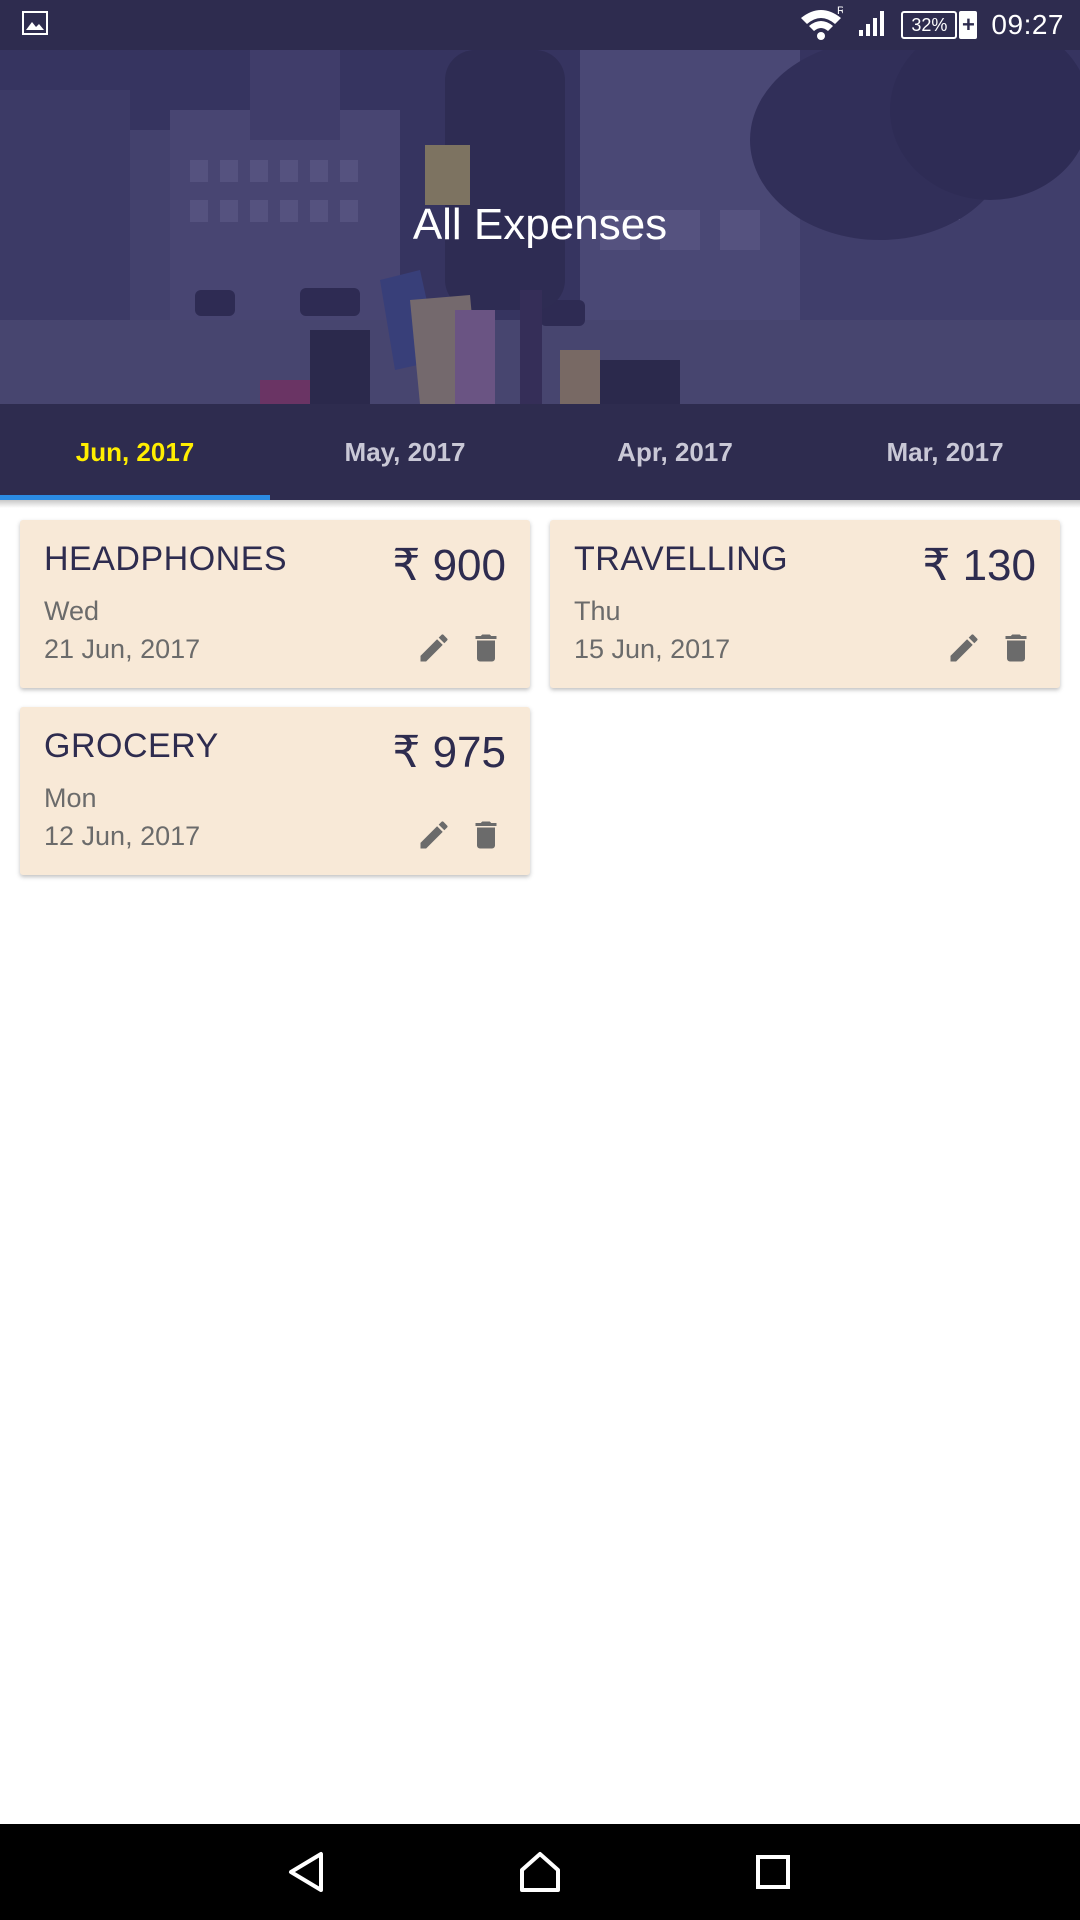 This screenshot has width=1080, height=1920. Describe the element at coordinates (822, 25) in the screenshot. I see `wifi-icon: R` at that location.